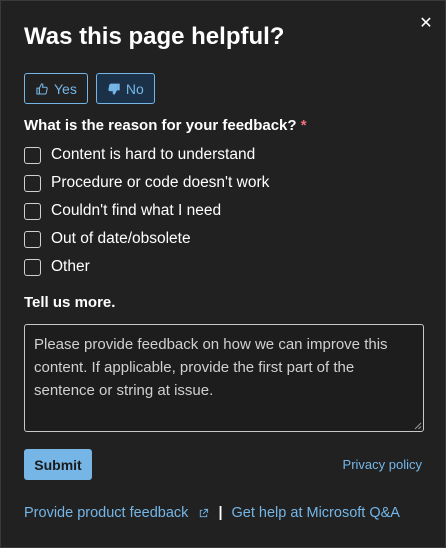 The height and width of the screenshot is (548, 446). I want to click on no-button: No, so click(125, 88).